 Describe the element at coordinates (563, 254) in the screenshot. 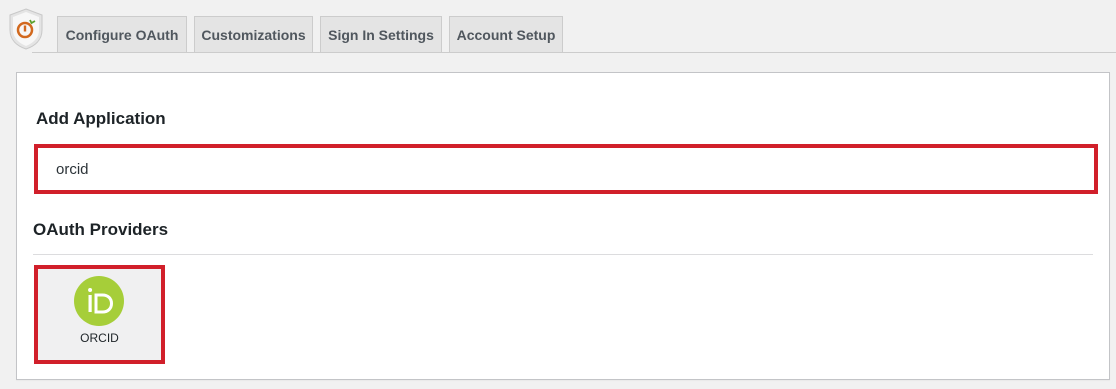

I see `section-divider` at that location.